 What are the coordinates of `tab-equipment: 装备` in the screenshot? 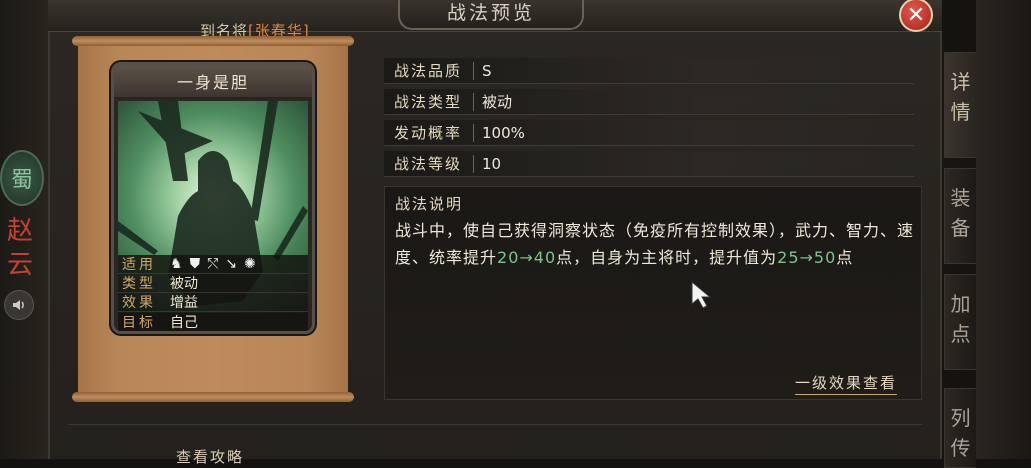 It's located at (960, 216).